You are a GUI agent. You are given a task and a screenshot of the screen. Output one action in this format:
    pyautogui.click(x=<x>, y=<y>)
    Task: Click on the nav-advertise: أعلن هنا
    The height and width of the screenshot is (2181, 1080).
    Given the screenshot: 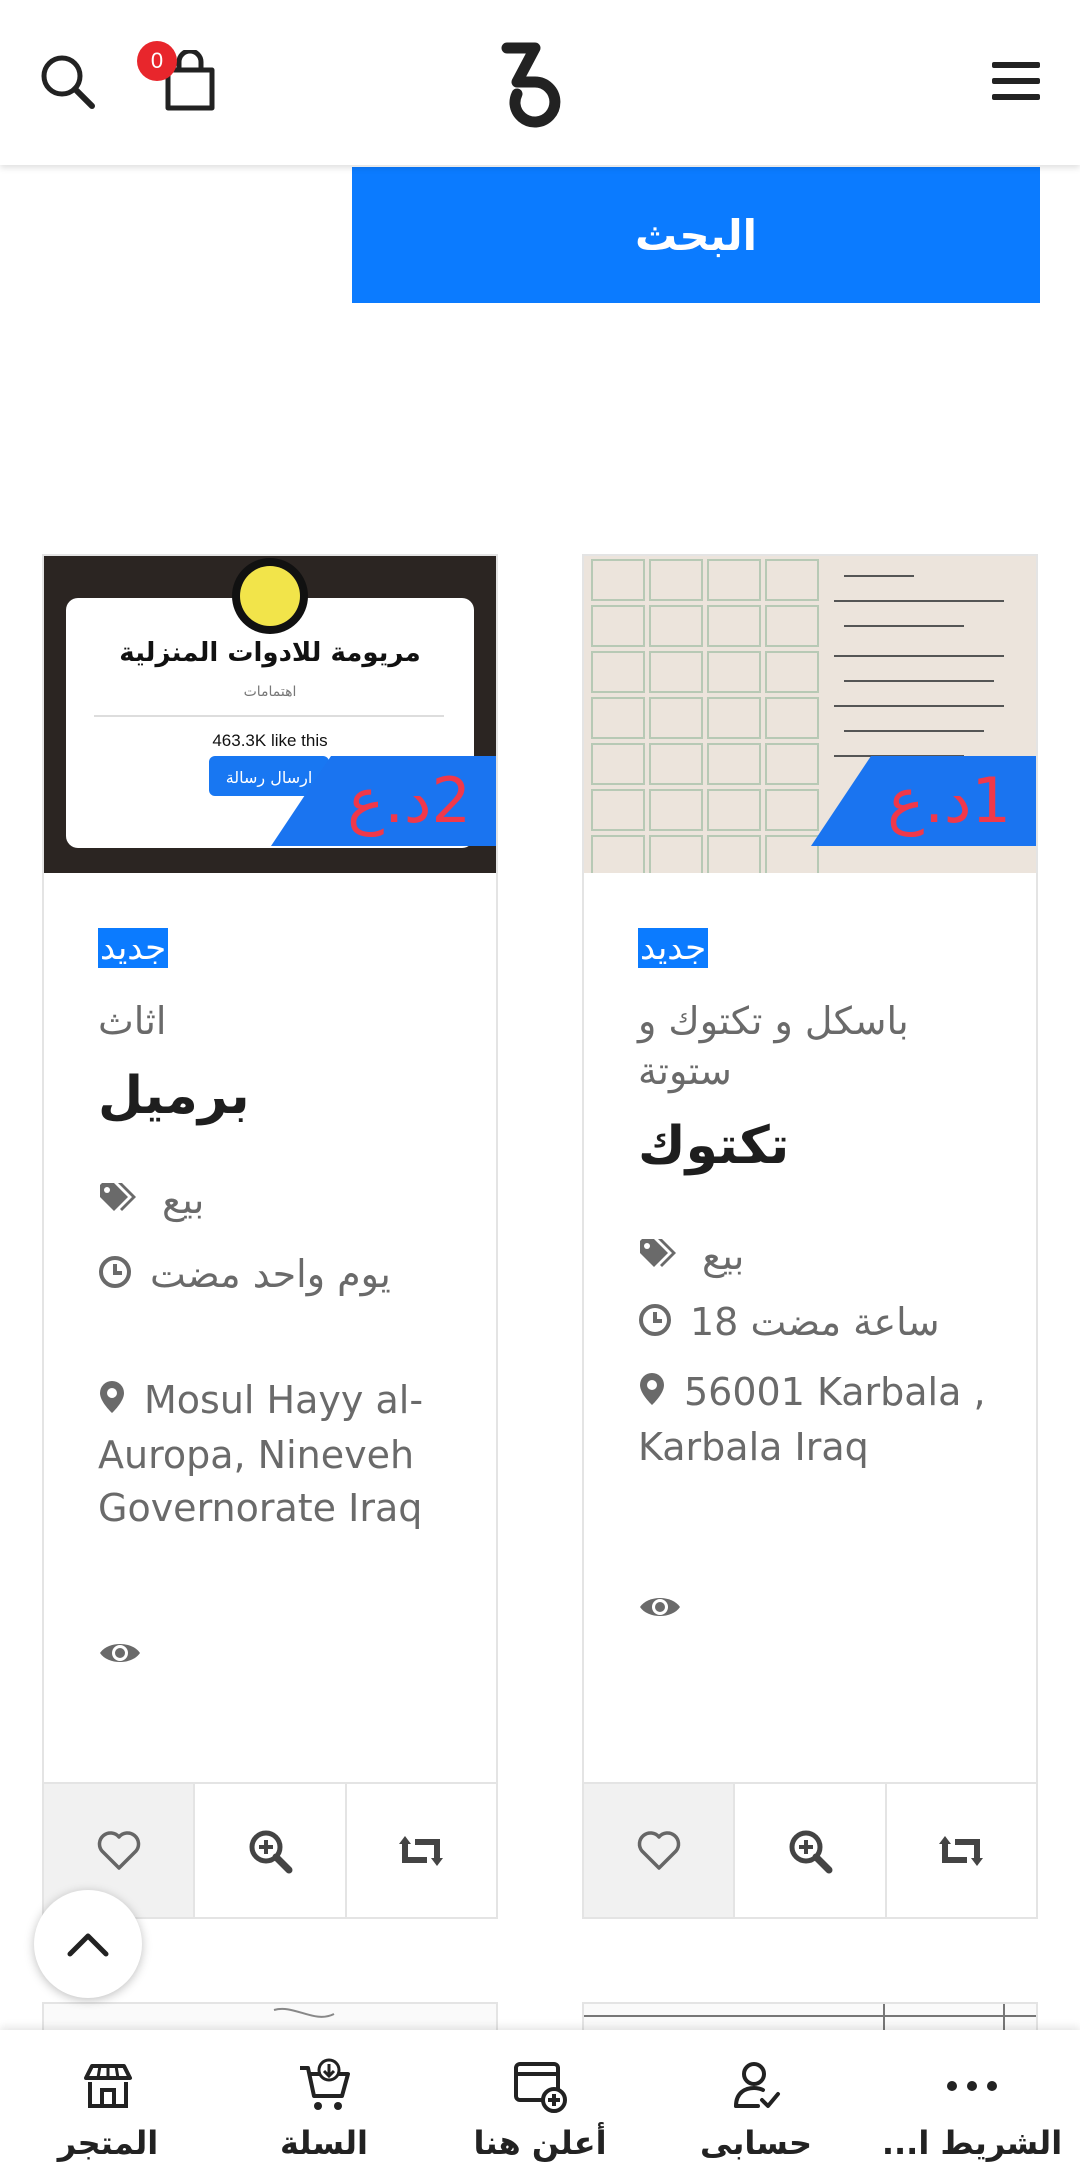 What is the action you would take?
    pyautogui.click(x=540, y=2105)
    